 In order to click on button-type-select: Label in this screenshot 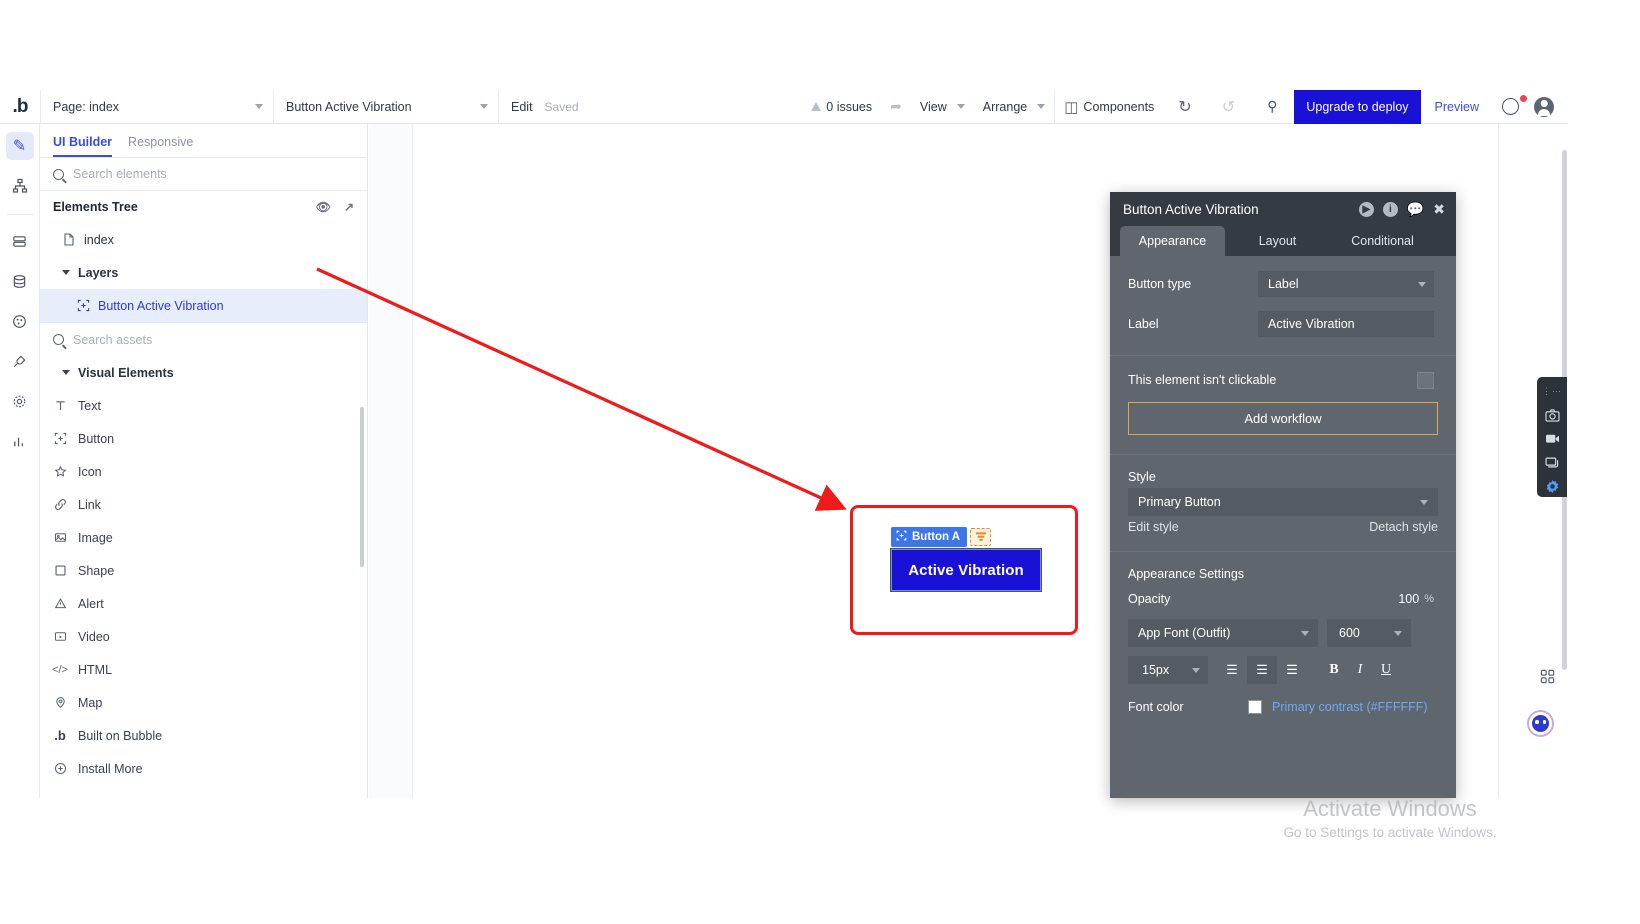, I will do `click(1346, 284)`.